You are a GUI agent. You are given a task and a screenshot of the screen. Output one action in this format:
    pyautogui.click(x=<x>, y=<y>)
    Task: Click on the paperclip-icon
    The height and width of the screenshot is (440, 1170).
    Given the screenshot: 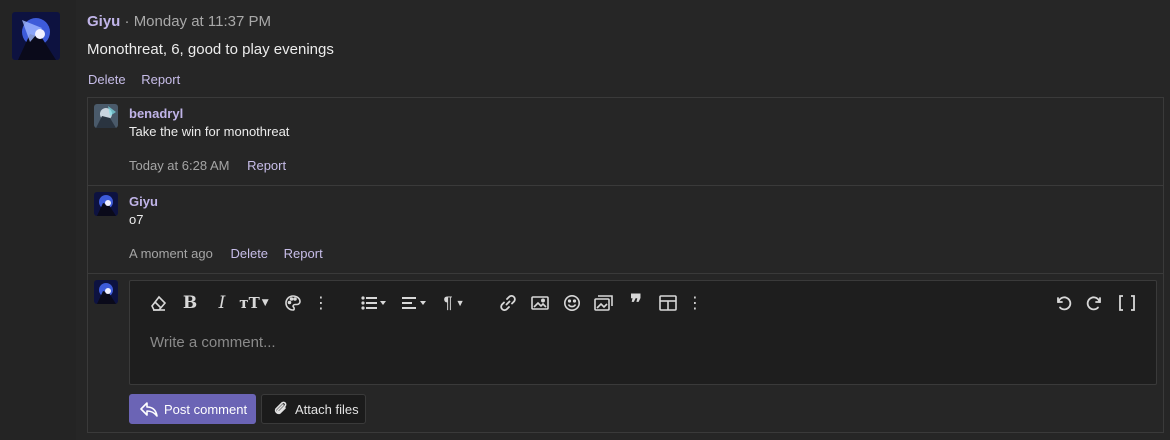 What is the action you would take?
    pyautogui.click(x=281, y=409)
    